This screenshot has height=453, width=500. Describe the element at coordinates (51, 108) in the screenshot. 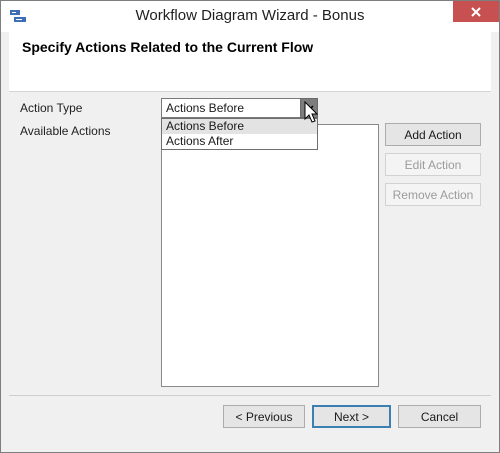

I see `action-type-label: Action Type` at that location.